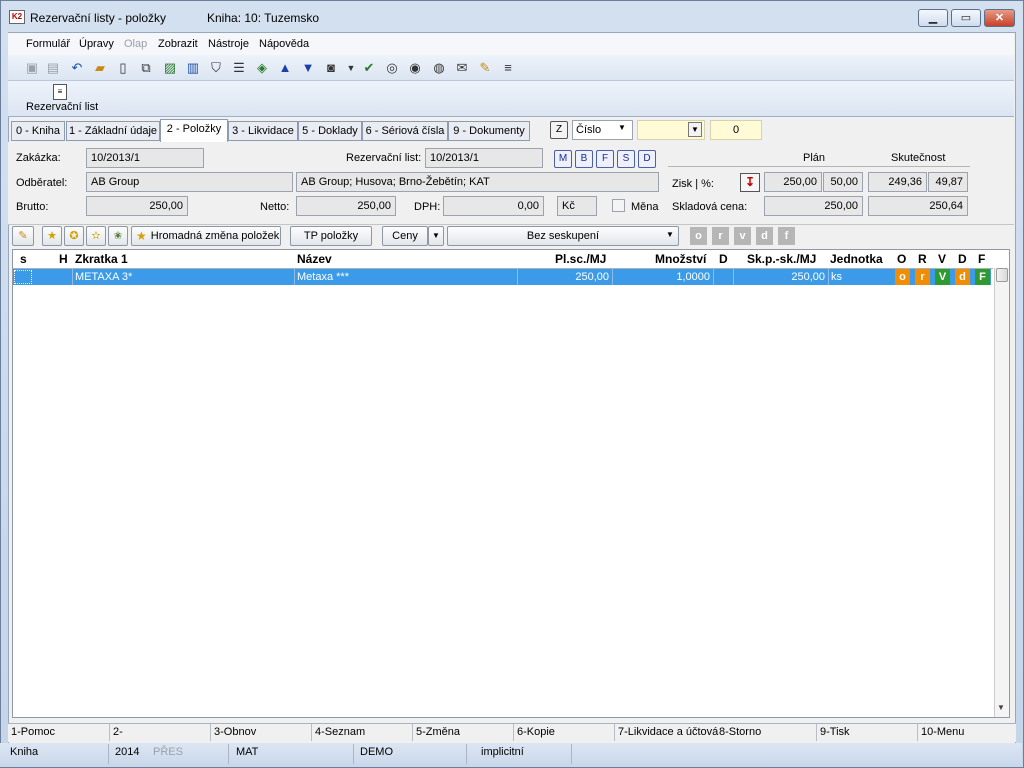 The height and width of the screenshot is (768, 1024). I want to click on edit-note-icon: ✎, so click(485, 68).